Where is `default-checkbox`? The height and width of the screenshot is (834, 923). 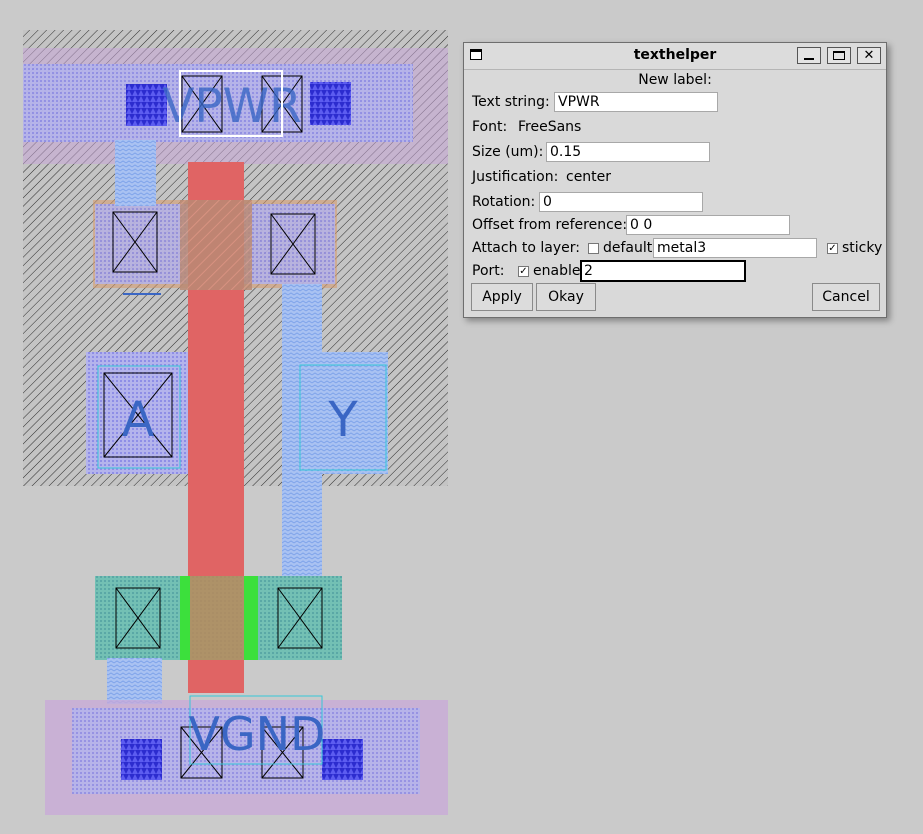
default-checkbox is located at coordinates (593, 248).